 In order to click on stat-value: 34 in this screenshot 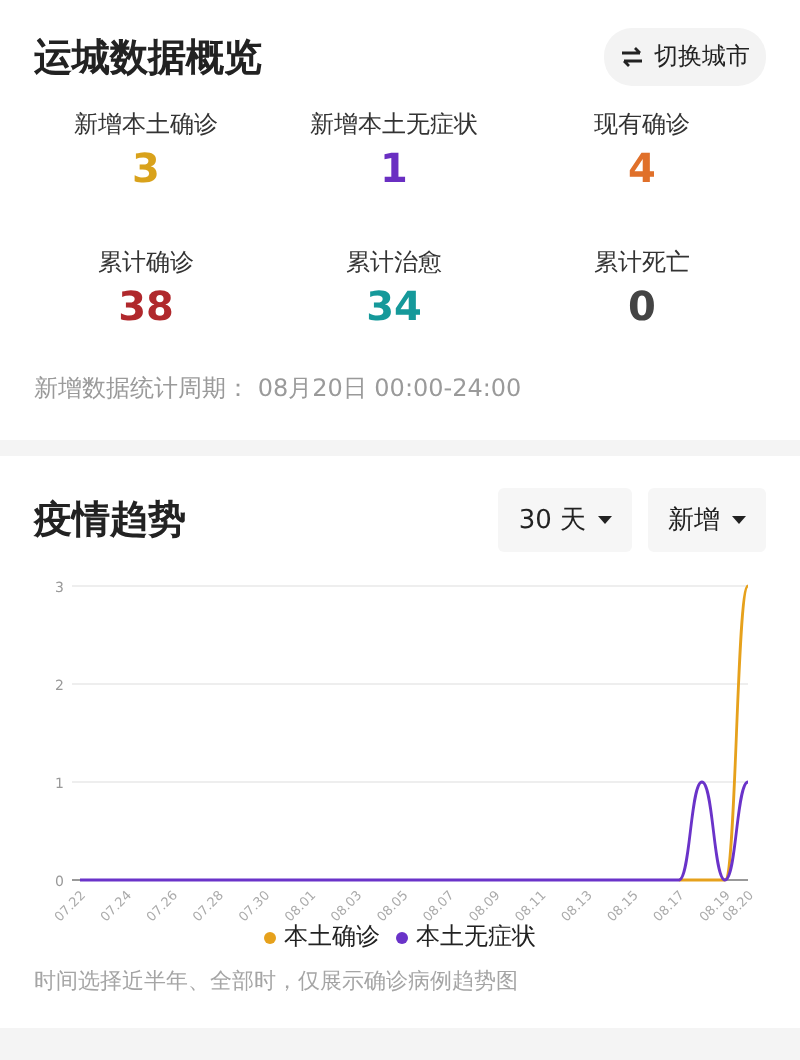, I will do `click(394, 306)`.